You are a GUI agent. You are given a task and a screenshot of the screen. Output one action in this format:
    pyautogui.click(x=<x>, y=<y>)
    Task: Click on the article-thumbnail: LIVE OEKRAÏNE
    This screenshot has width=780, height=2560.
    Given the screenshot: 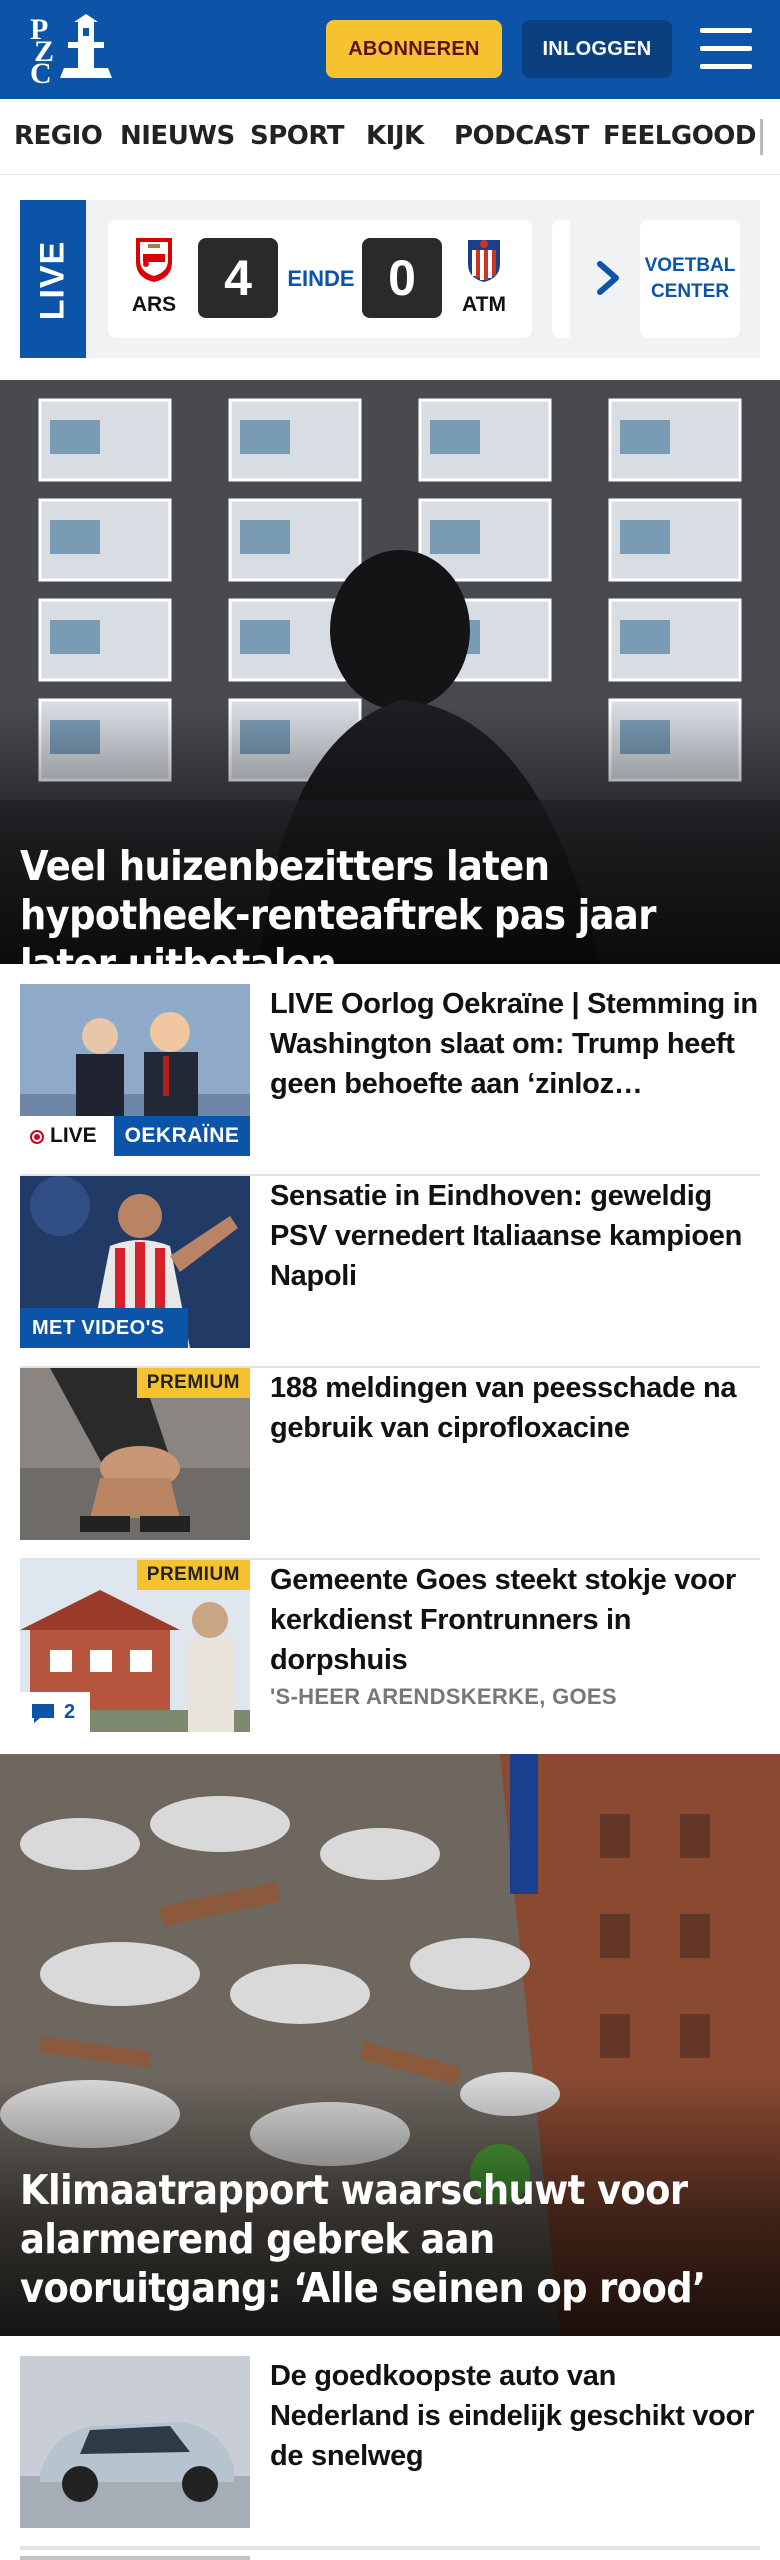 What is the action you would take?
    pyautogui.click(x=135, y=1070)
    